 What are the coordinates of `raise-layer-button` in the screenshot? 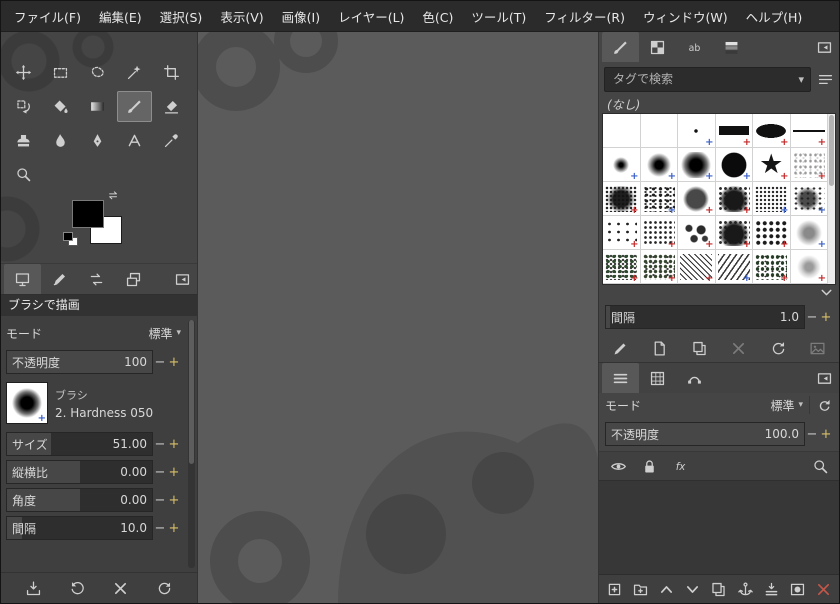 It's located at (667, 589).